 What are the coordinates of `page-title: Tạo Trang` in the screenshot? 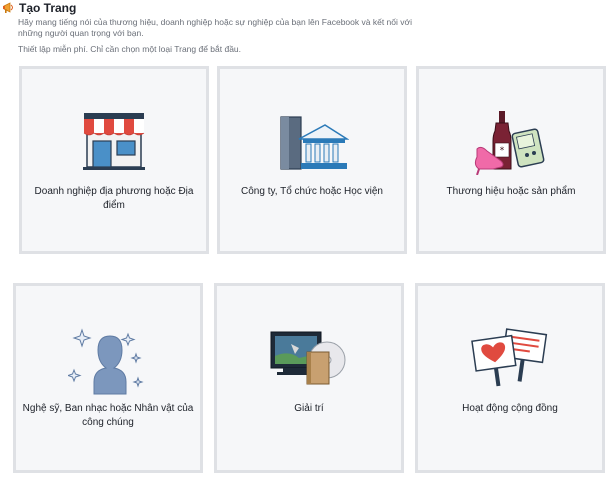 It's located at (48, 8).